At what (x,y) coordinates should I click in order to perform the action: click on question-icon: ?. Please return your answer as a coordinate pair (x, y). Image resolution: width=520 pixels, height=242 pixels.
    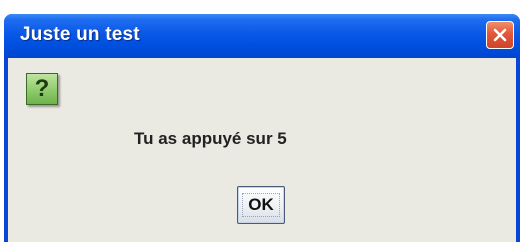
    Looking at the image, I should click on (42, 89).